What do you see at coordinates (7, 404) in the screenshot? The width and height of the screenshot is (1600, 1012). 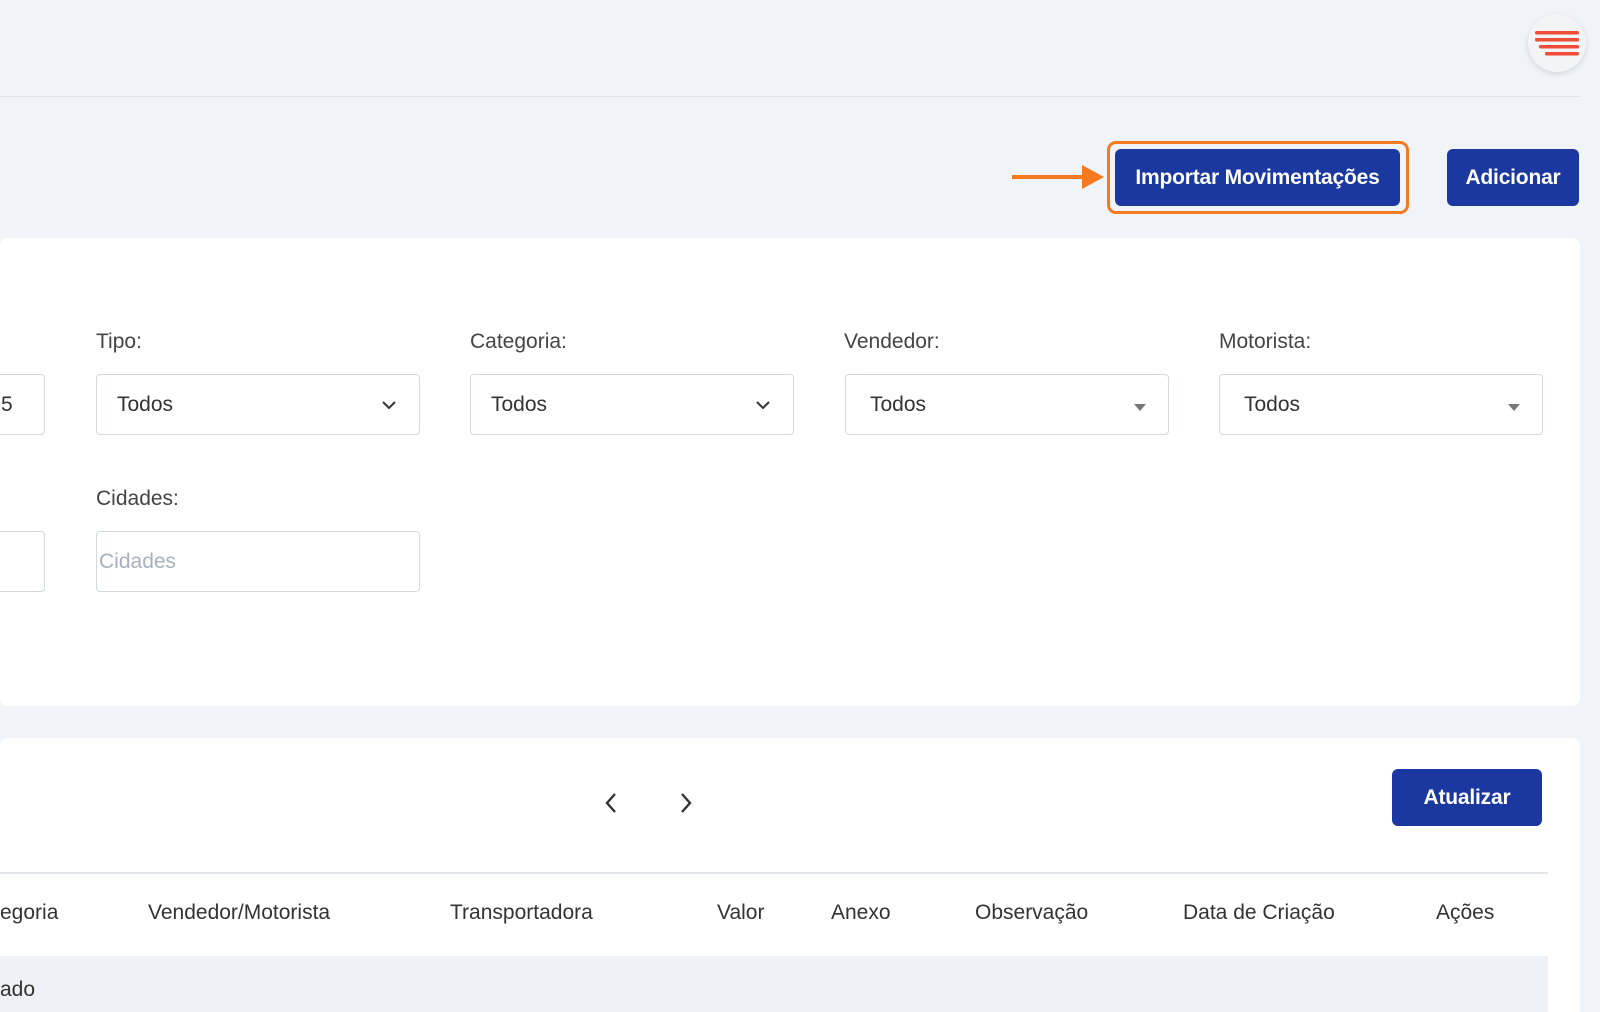 I see `partial-date-value: 5` at bounding box center [7, 404].